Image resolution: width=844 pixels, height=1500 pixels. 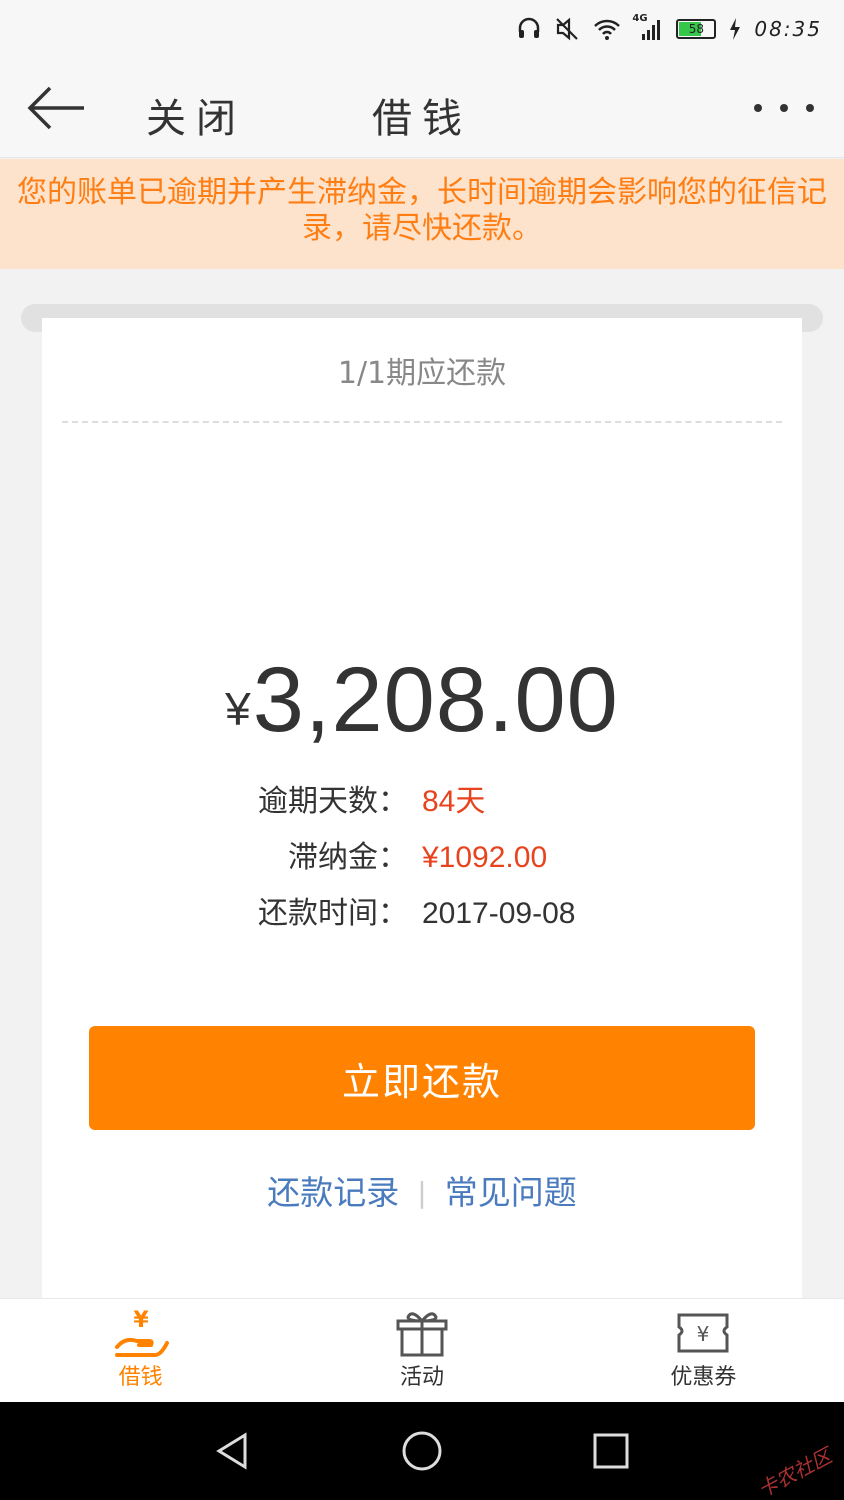 What do you see at coordinates (499, 913) in the screenshot?
I see `due-date-value: 2017-09-08` at bounding box center [499, 913].